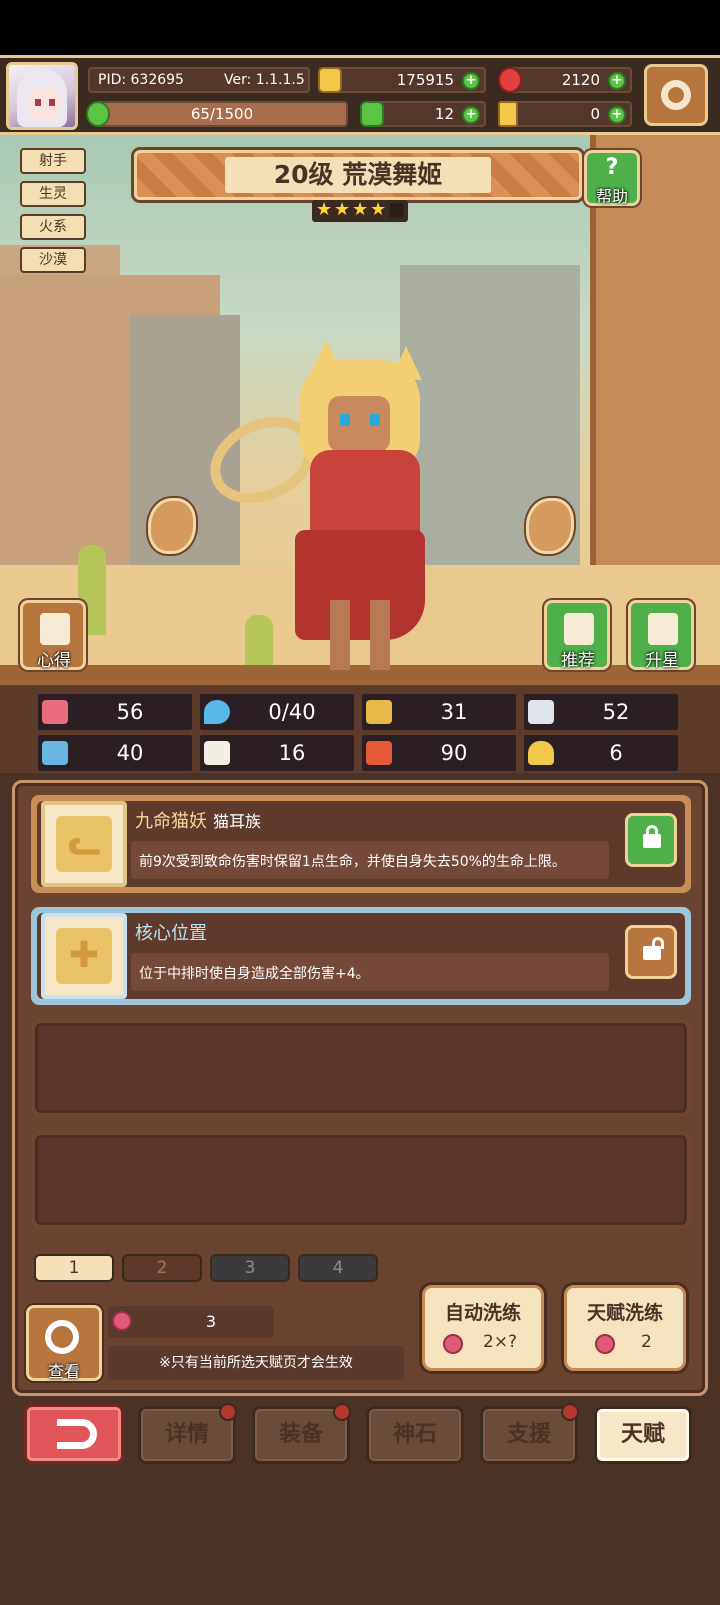  I want to click on star-up-icon, so click(663, 629).